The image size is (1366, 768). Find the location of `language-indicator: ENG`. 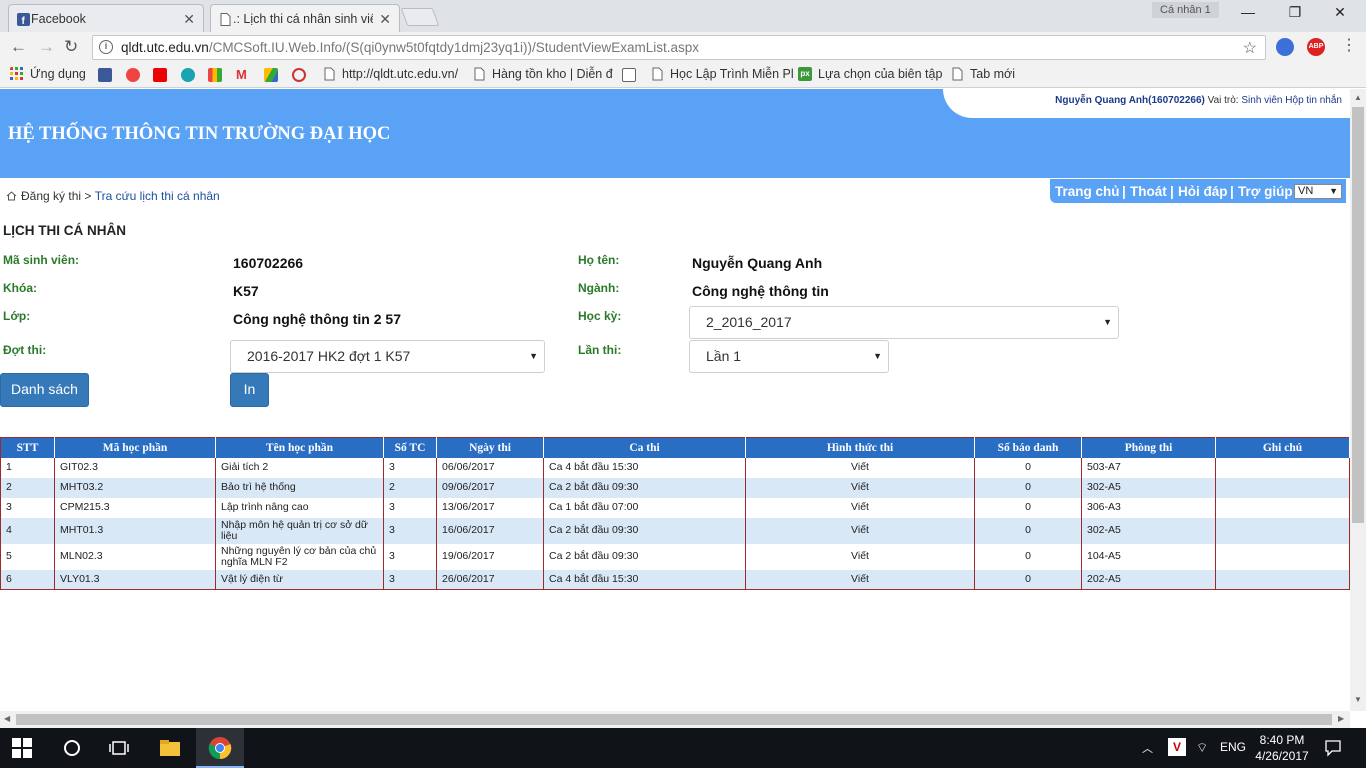

language-indicator: ENG is located at coordinates (1233, 747).